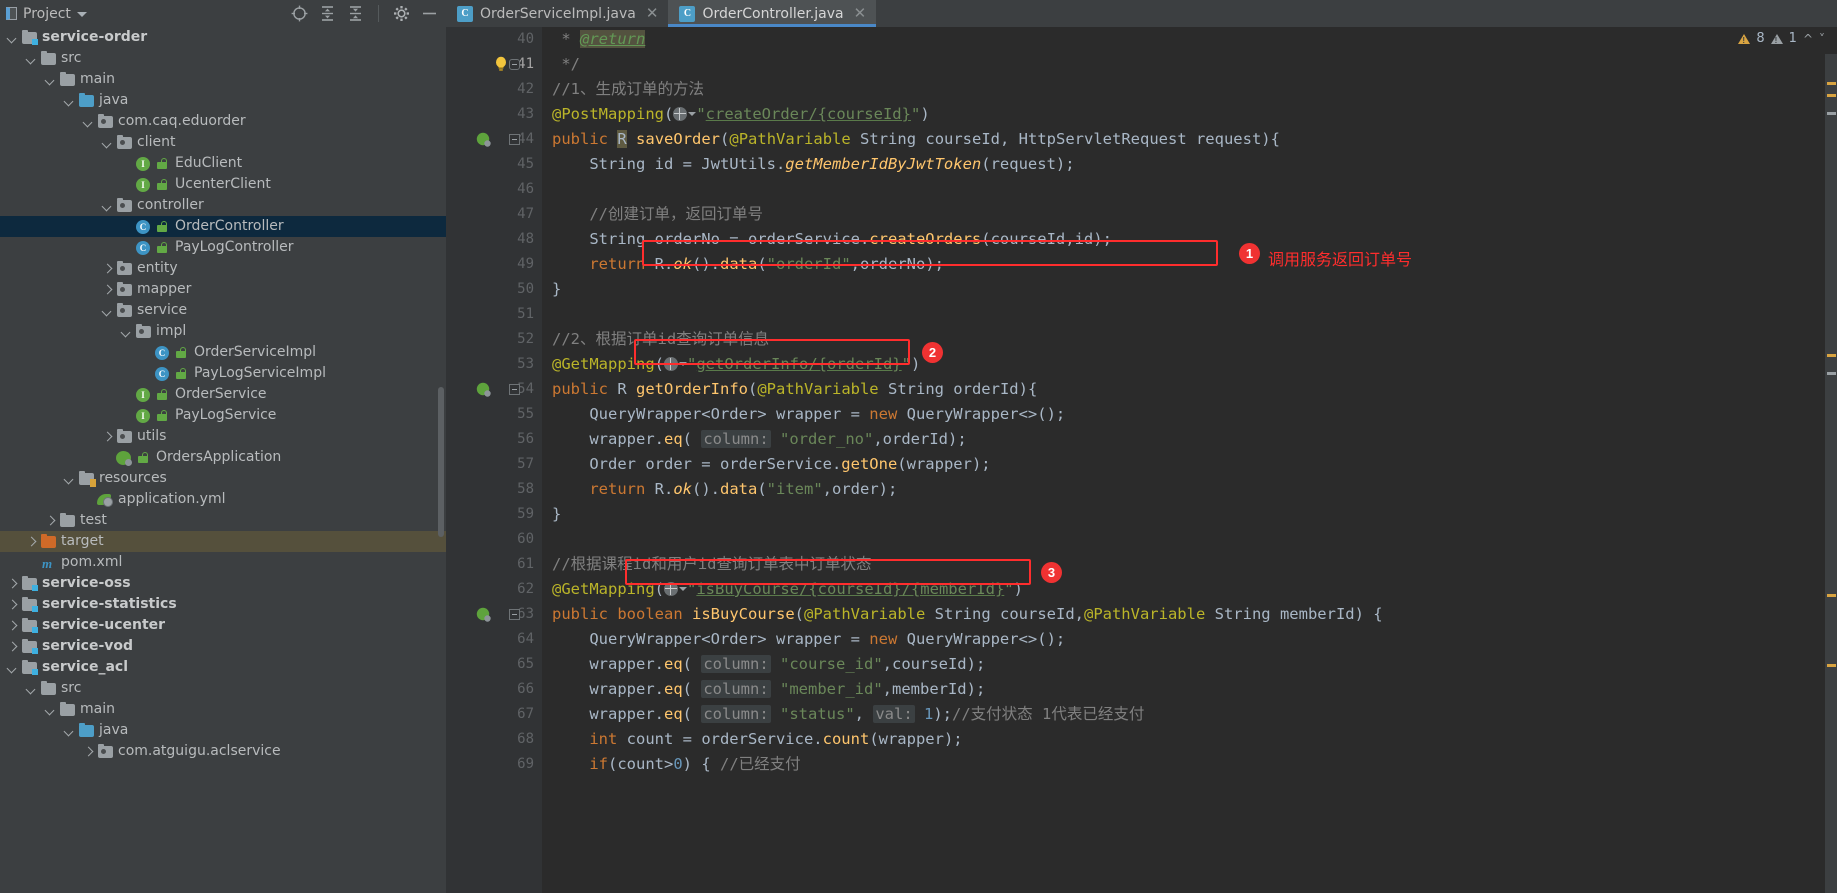 Image resolution: width=1837 pixels, height=893 pixels. I want to click on code-line: * @return, so click(962, 39).